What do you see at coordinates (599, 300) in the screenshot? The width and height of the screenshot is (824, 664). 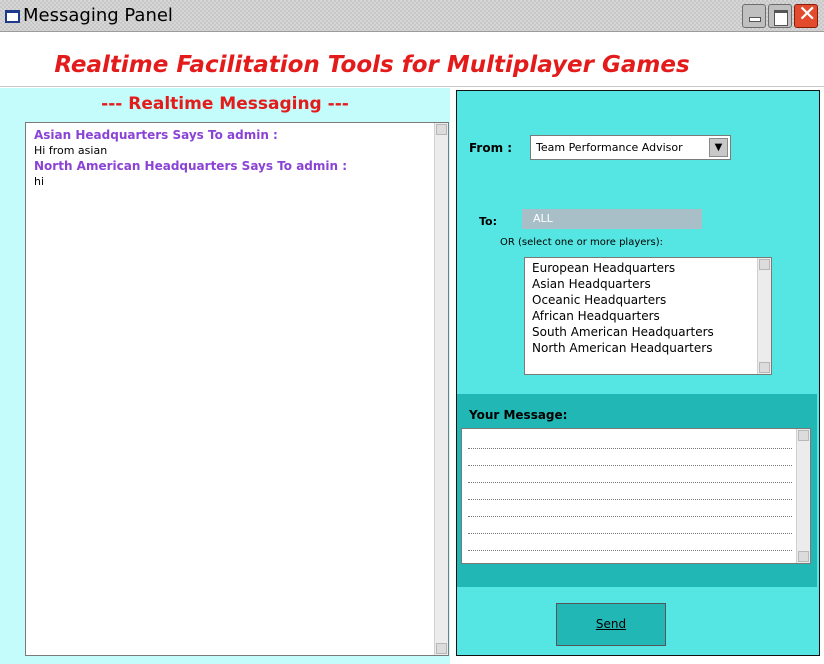 I see `player-list-item: Oceanic Headquarters` at bounding box center [599, 300].